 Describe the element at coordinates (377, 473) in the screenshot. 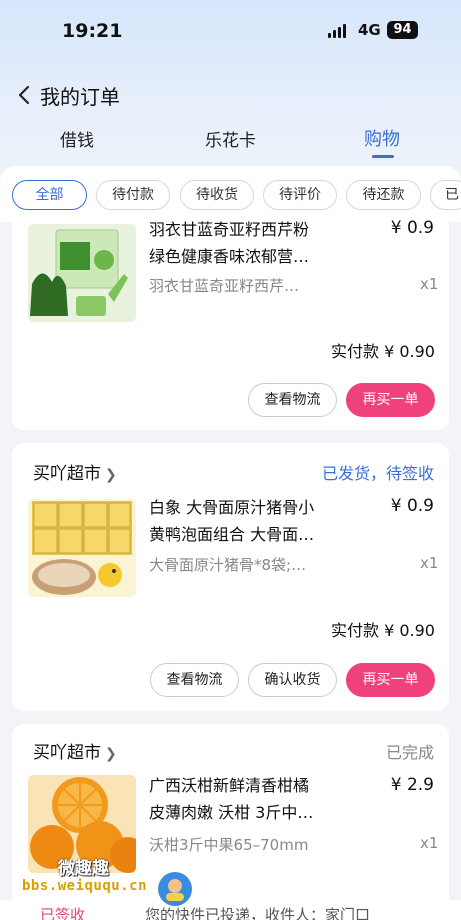

I see `order-status: 已发货，待签收` at that location.